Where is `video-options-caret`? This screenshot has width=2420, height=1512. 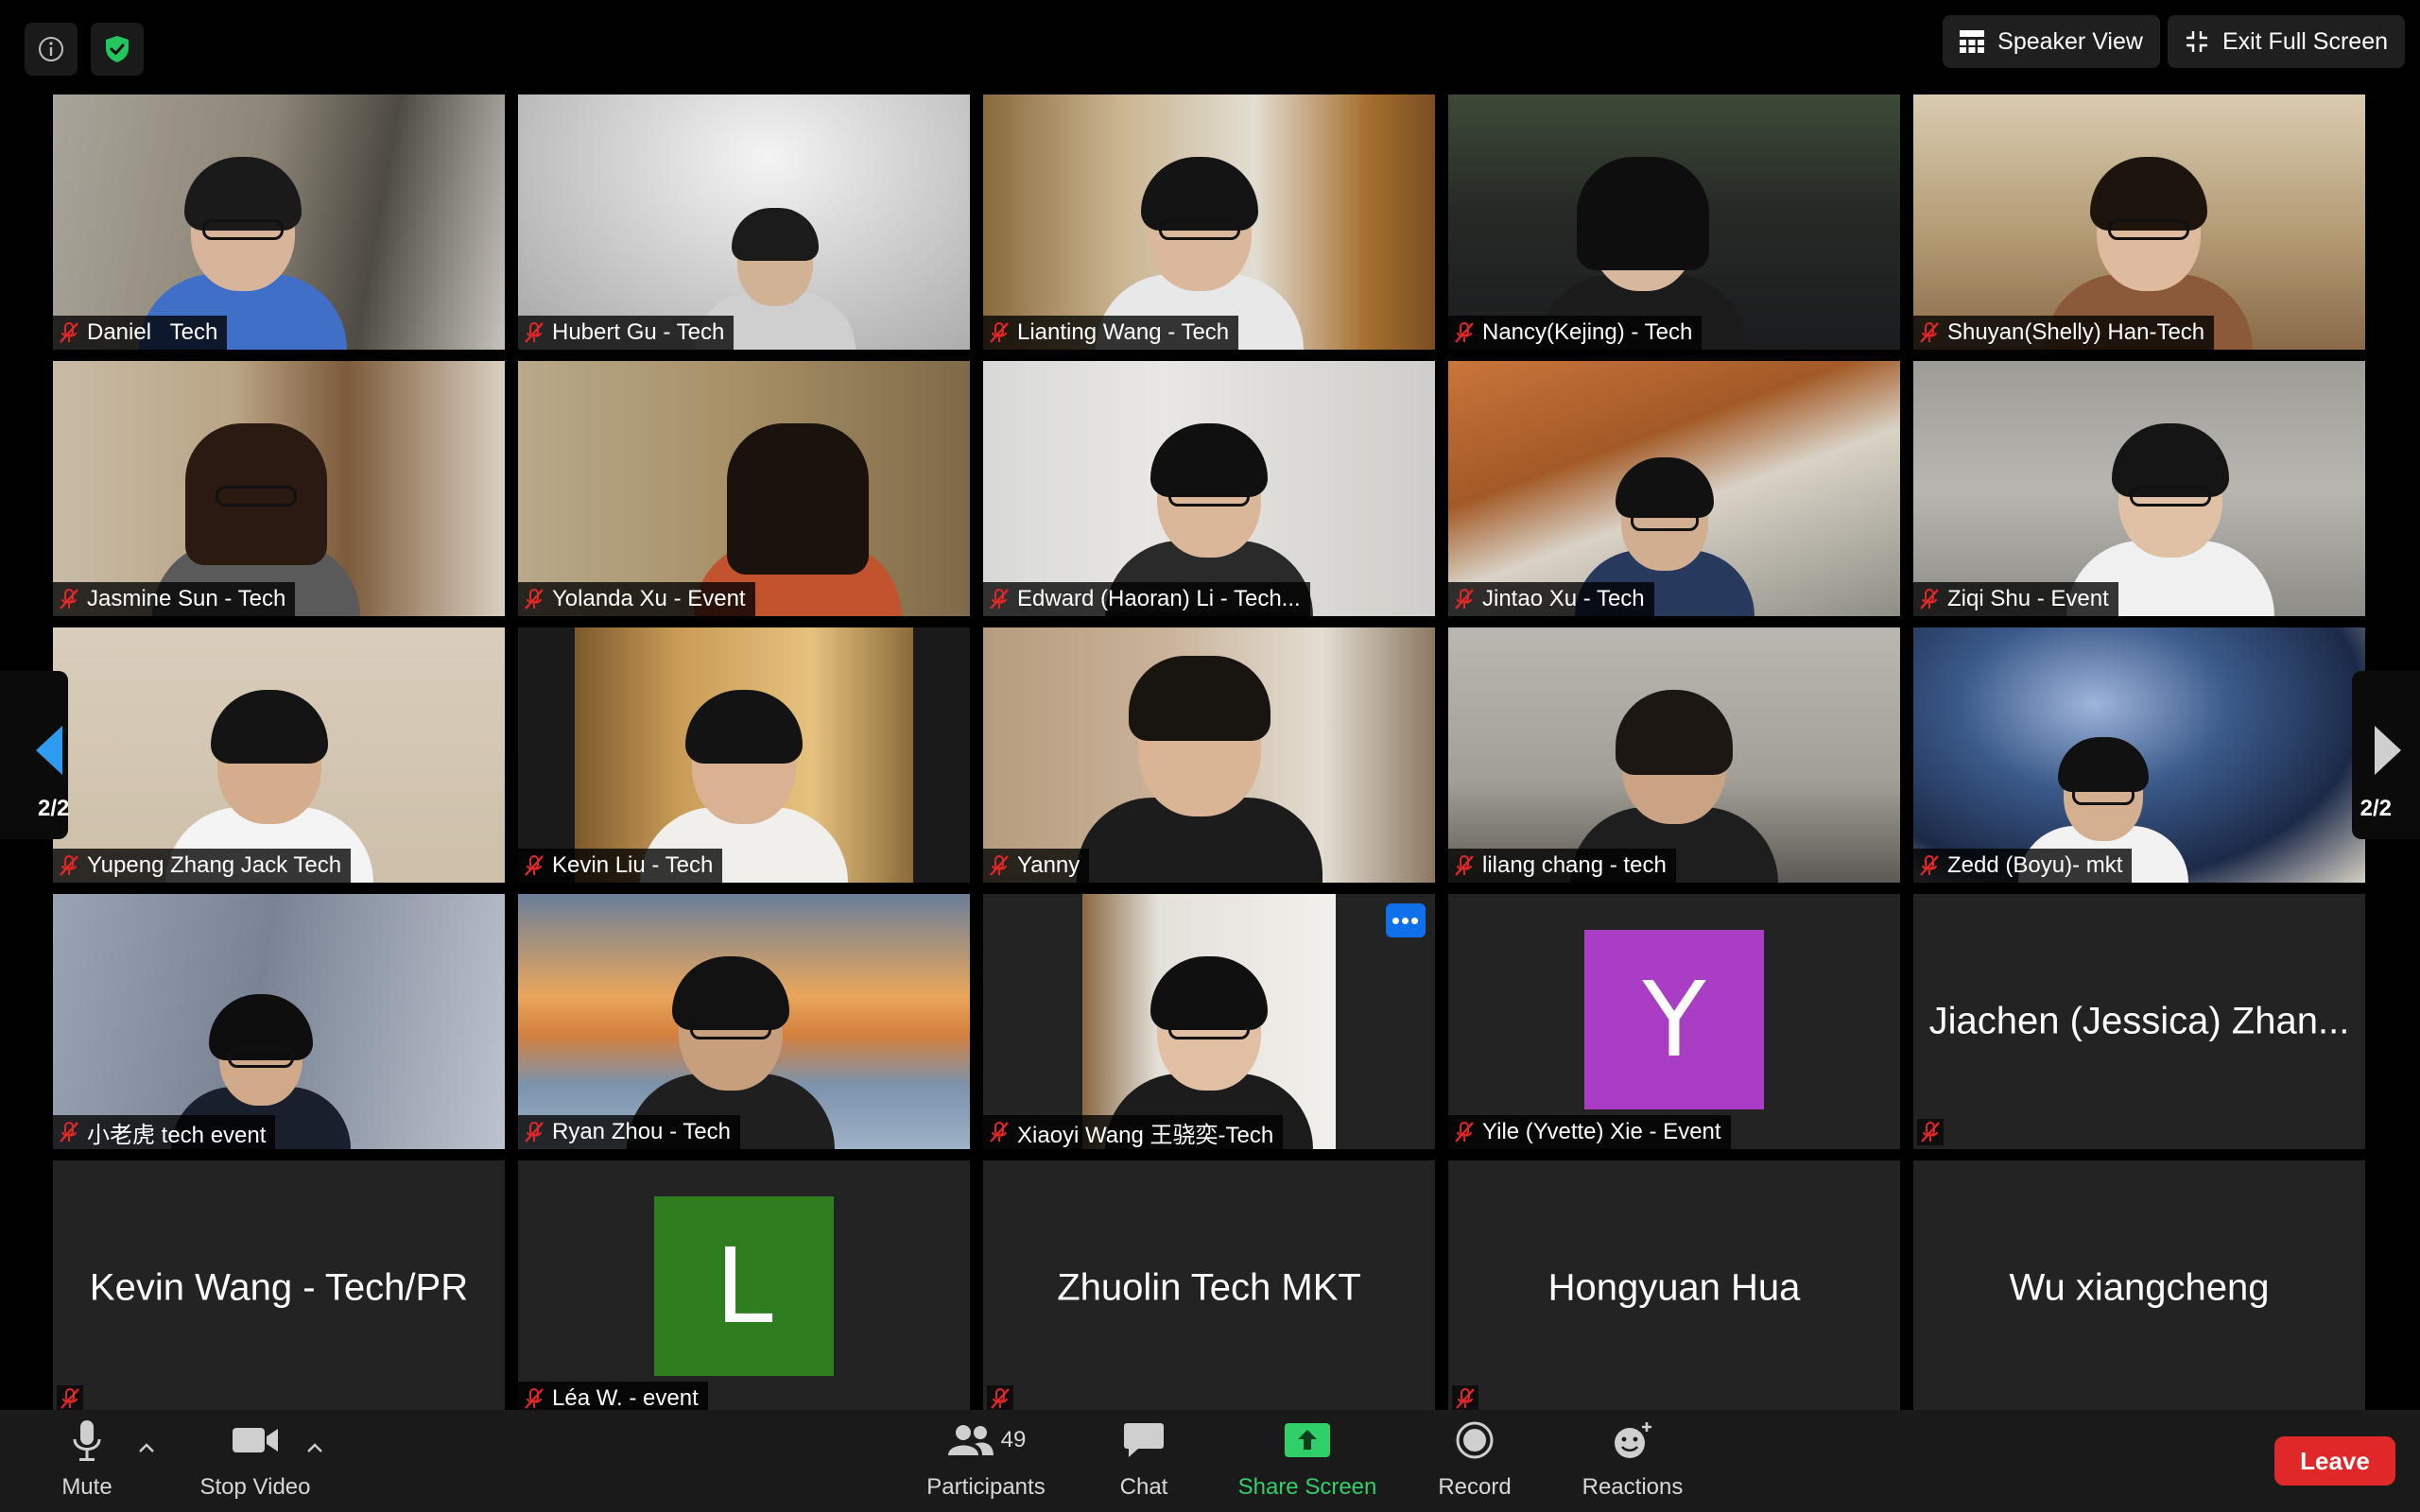 video-options-caret is located at coordinates (314, 1447).